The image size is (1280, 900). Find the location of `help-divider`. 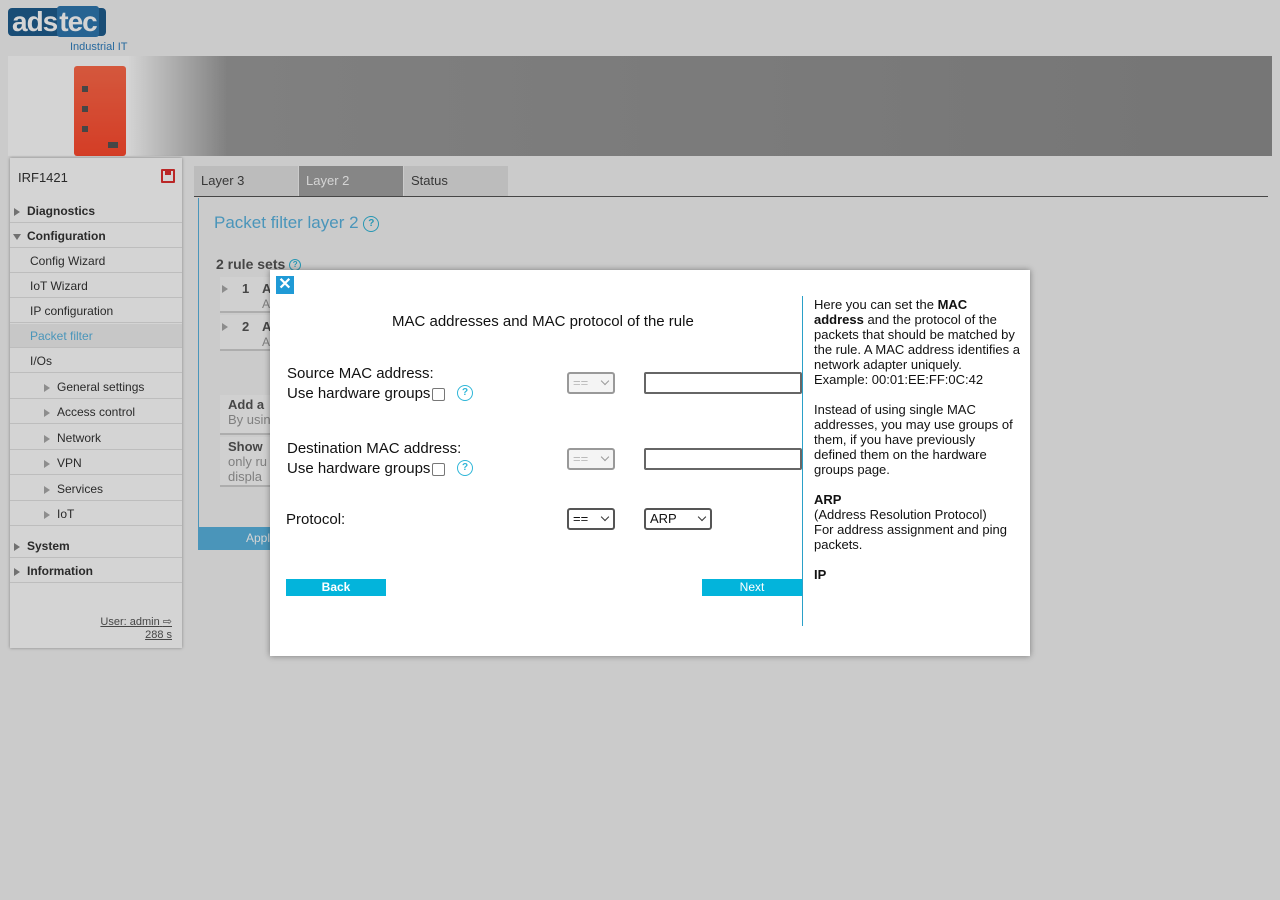

help-divider is located at coordinates (802, 461).